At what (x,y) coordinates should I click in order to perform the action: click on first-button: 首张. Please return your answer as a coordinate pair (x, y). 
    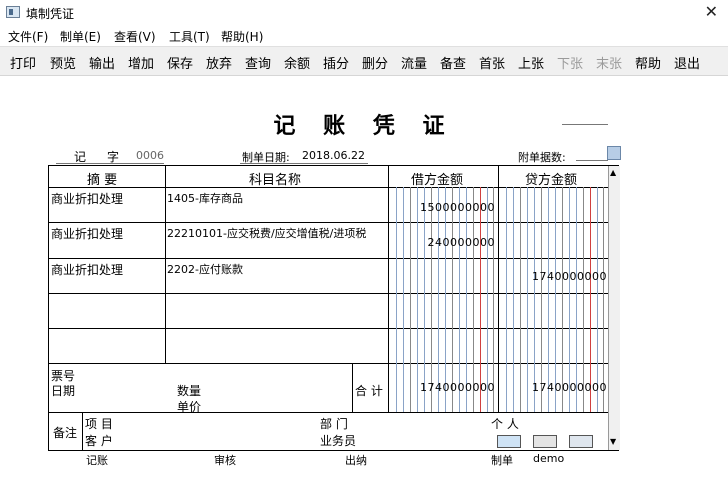
    Looking at the image, I should click on (492, 62).